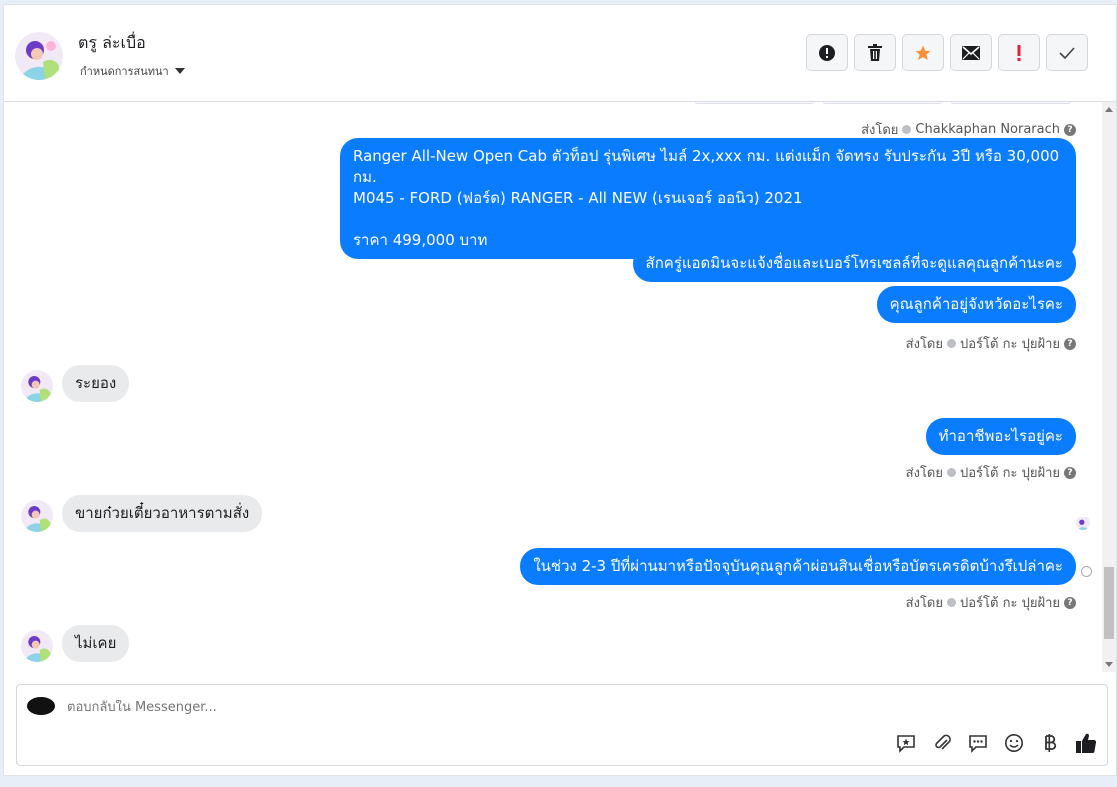  I want to click on delete-button, so click(875, 52).